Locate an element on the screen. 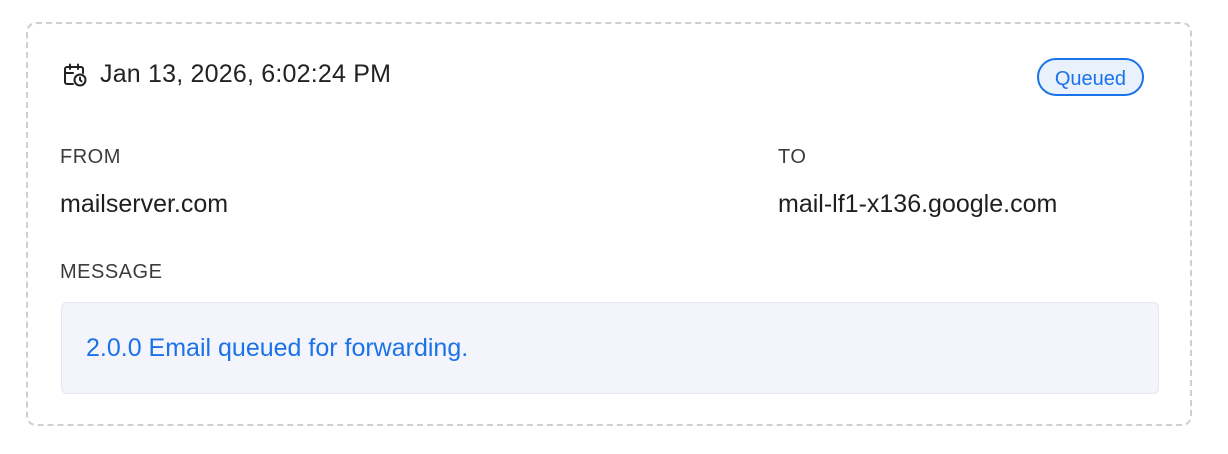 Image resolution: width=1228 pixels, height=454 pixels. from-value: mailserver.com is located at coordinates (144, 204).